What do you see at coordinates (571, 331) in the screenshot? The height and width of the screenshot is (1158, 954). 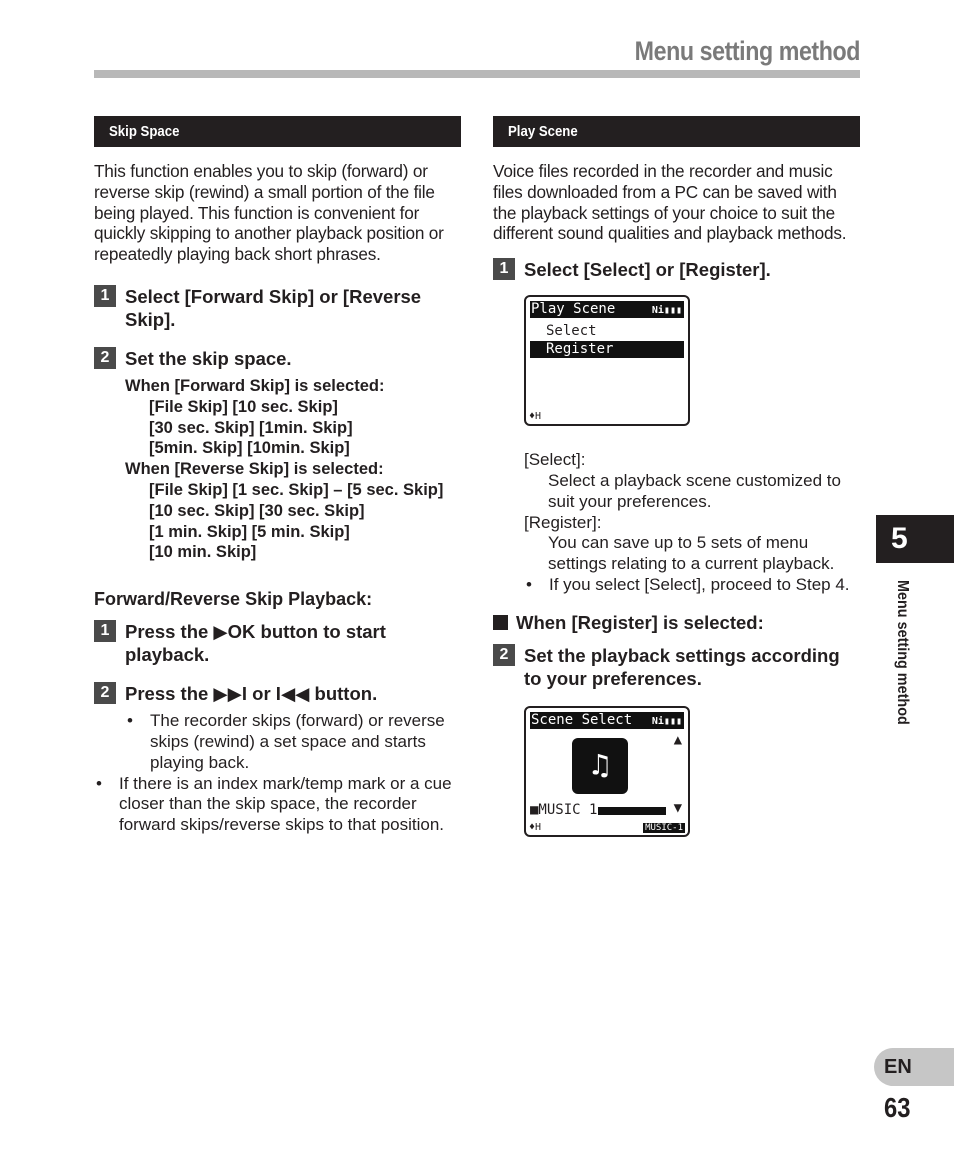 I see `lcd-item-select: Select` at bounding box center [571, 331].